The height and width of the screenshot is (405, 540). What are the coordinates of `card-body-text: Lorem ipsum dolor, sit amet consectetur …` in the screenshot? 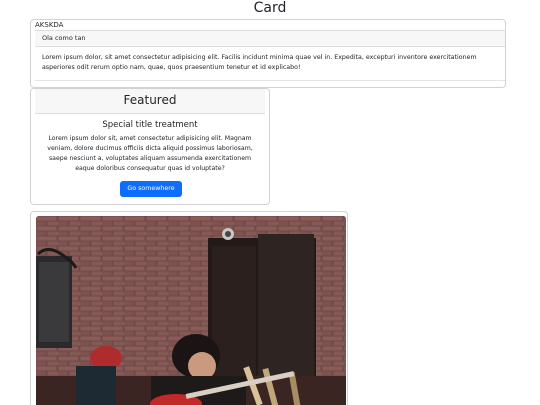 It's located at (270, 64).